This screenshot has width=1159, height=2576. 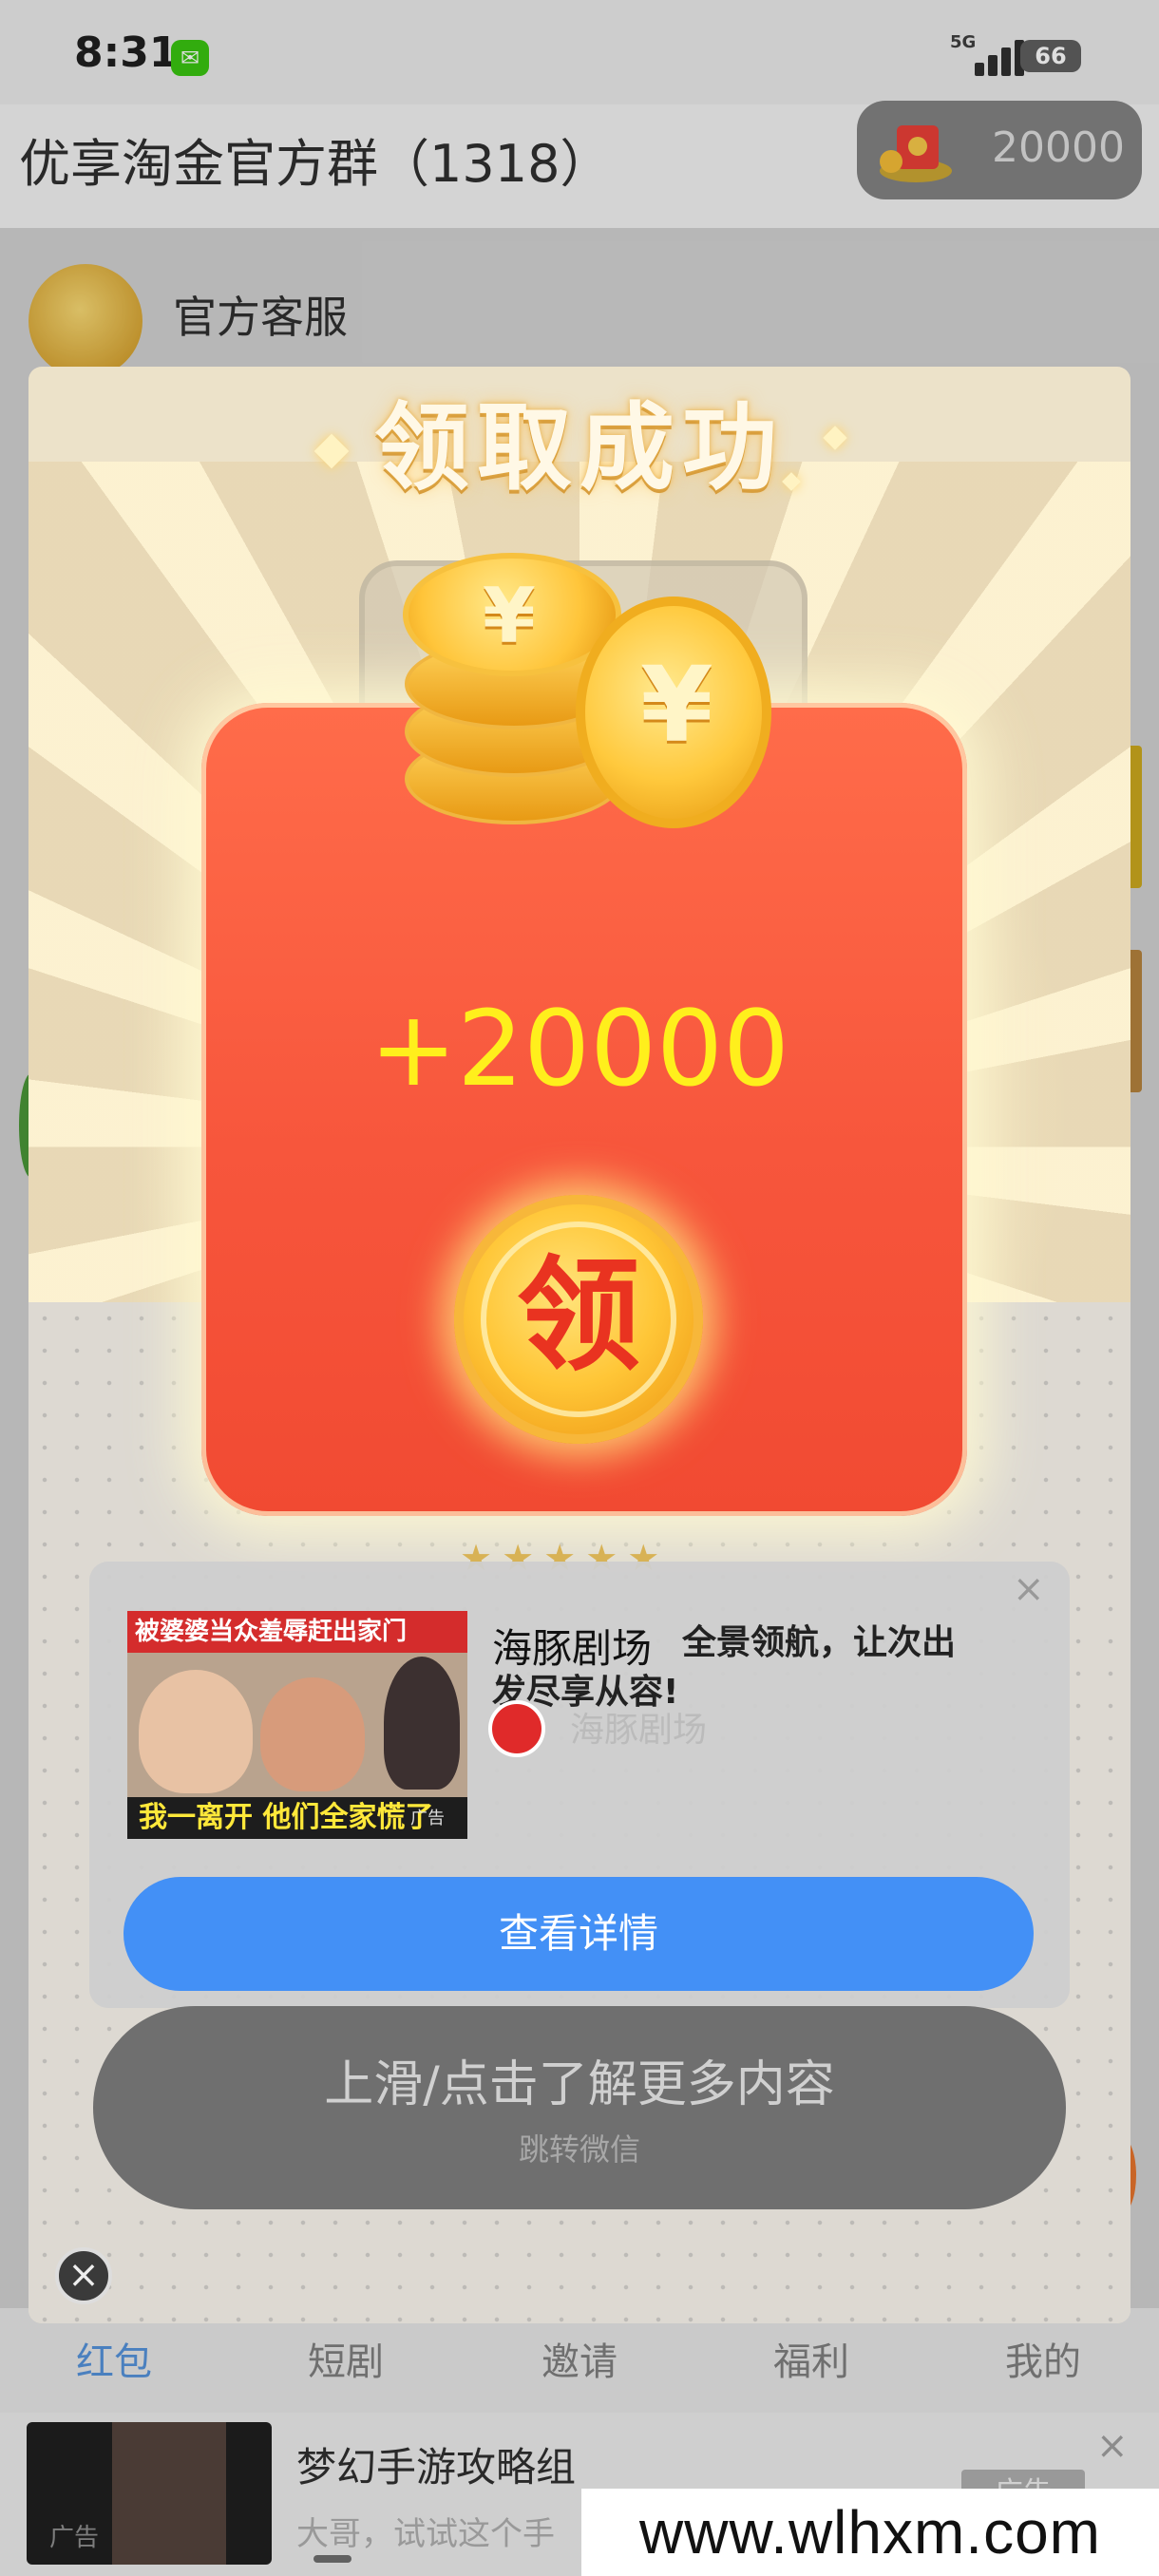 What do you see at coordinates (579, 2149) in the screenshot?
I see `swipe-prompt-sub: 跳转微信` at bounding box center [579, 2149].